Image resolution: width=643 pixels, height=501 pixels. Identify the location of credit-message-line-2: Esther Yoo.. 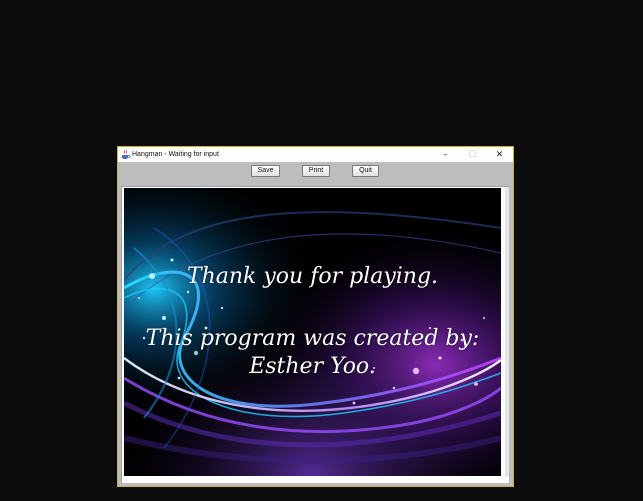
(312, 366).